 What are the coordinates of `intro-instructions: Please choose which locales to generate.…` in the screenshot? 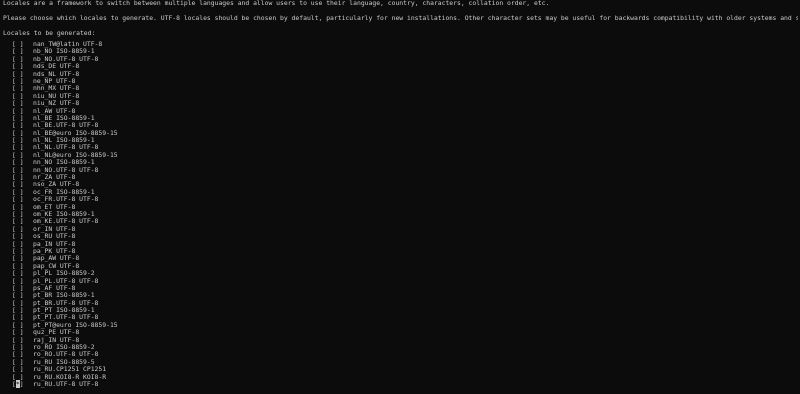 It's located at (400, 17).